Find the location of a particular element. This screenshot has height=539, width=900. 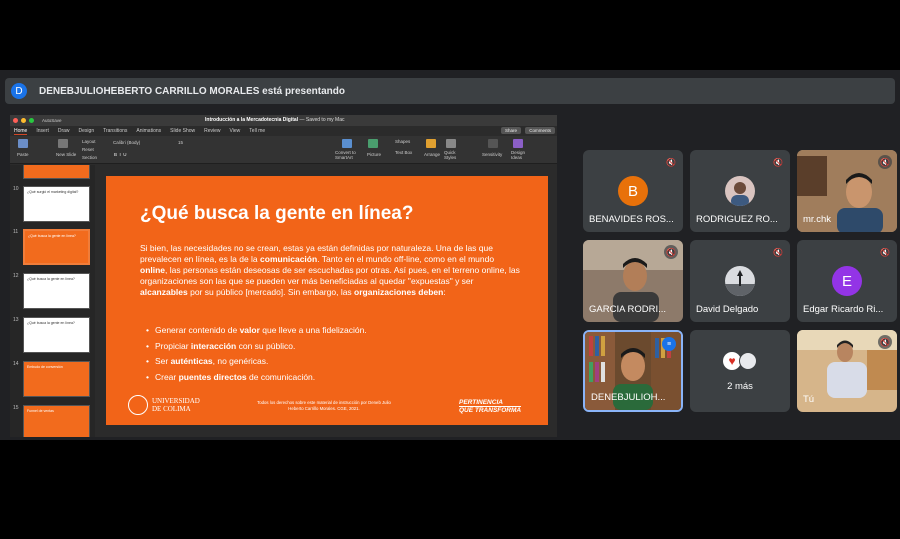

more-participants-label: 2 más is located at coordinates (740, 386).